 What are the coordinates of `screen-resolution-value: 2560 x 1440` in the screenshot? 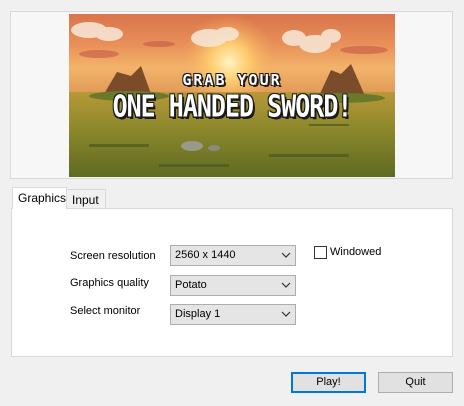 It's located at (205, 255).